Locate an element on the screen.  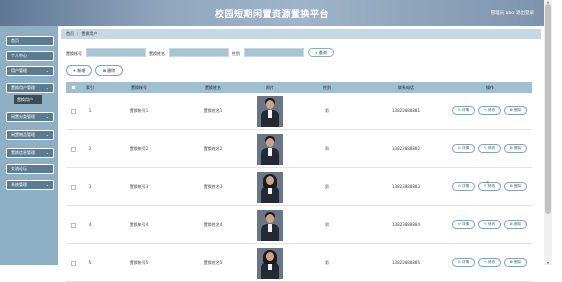
select-all-checkbox is located at coordinates (73, 87).